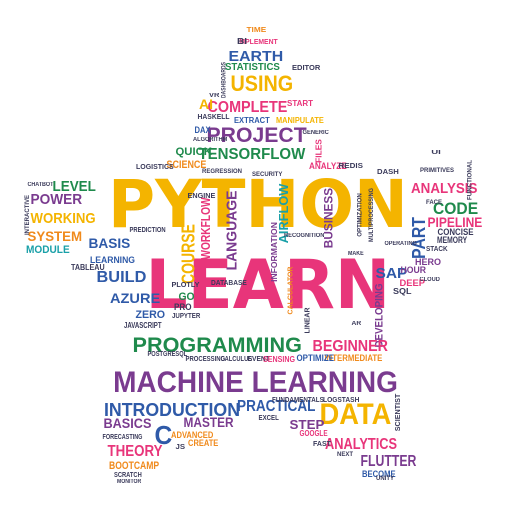  Describe the element at coordinates (388, 172) in the screenshot. I see `word-dash: DASH` at that location.